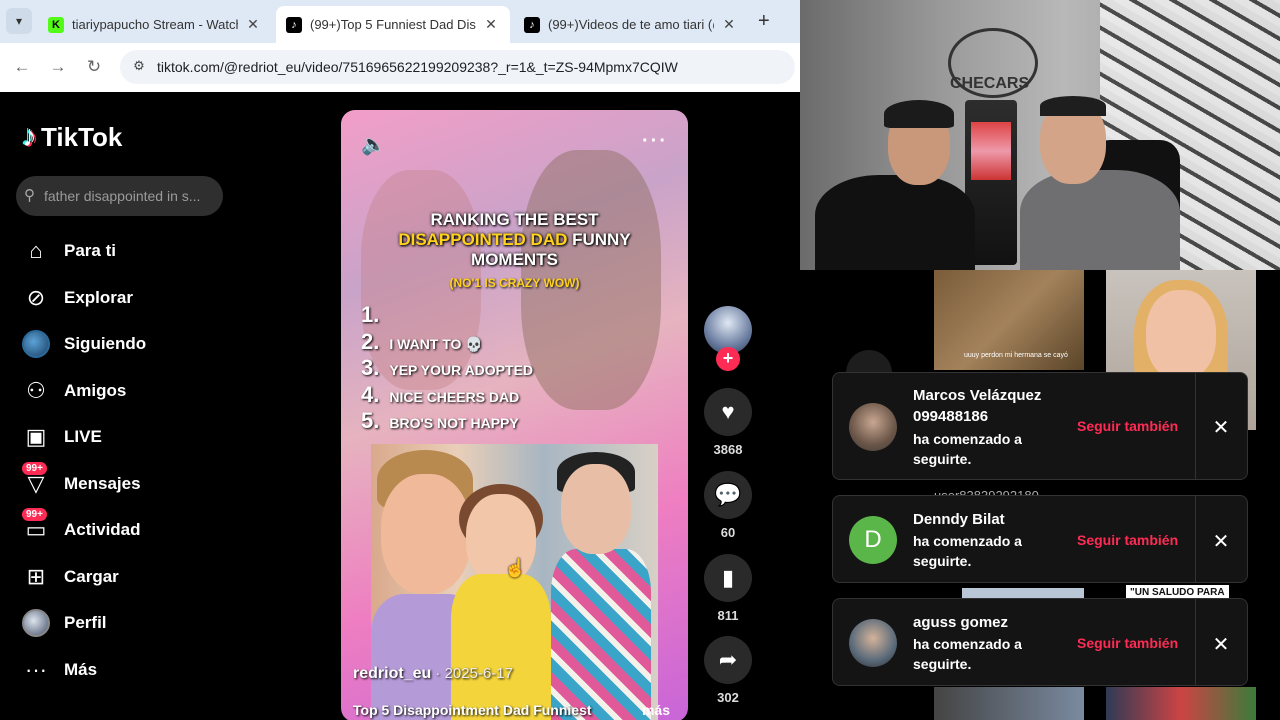 This screenshot has width=1280, height=720. Describe the element at coordinates (514, 240) in the screenshot. I see `headline-line: DISAPPOINTED DAD FUNNY` at that location.